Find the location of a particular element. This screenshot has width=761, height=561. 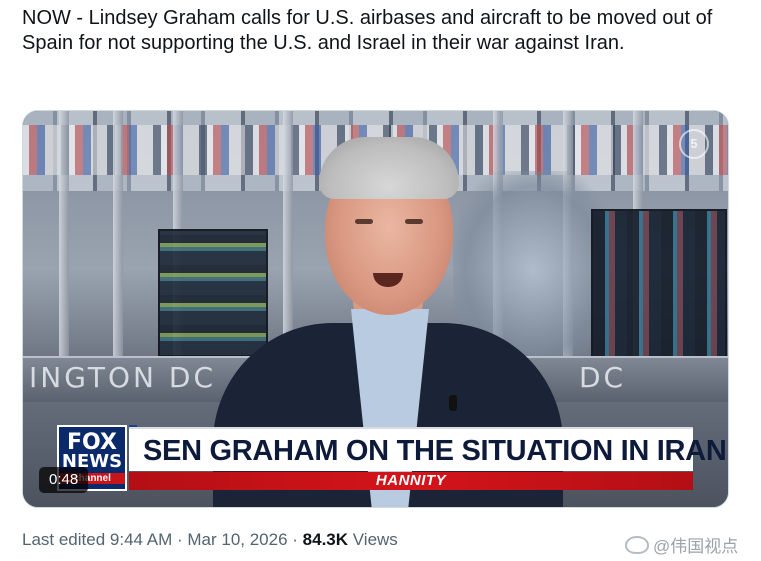

views-count: 84.3K is located at coordinates (325, 539).